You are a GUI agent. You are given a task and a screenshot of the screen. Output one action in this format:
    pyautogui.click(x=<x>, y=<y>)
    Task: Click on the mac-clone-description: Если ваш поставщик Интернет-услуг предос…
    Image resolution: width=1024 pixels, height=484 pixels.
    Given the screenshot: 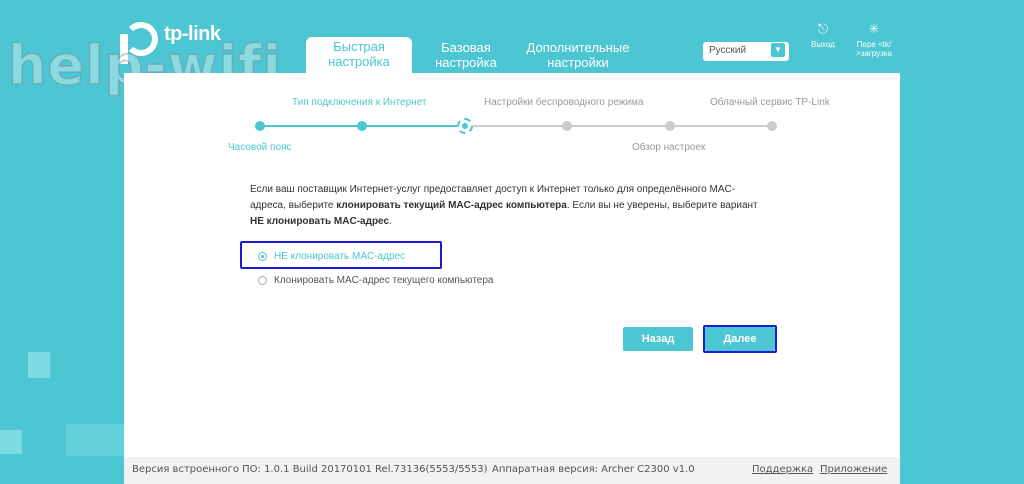 What is the action you would take?
    pyautogui.click(x=510, y=206)
    